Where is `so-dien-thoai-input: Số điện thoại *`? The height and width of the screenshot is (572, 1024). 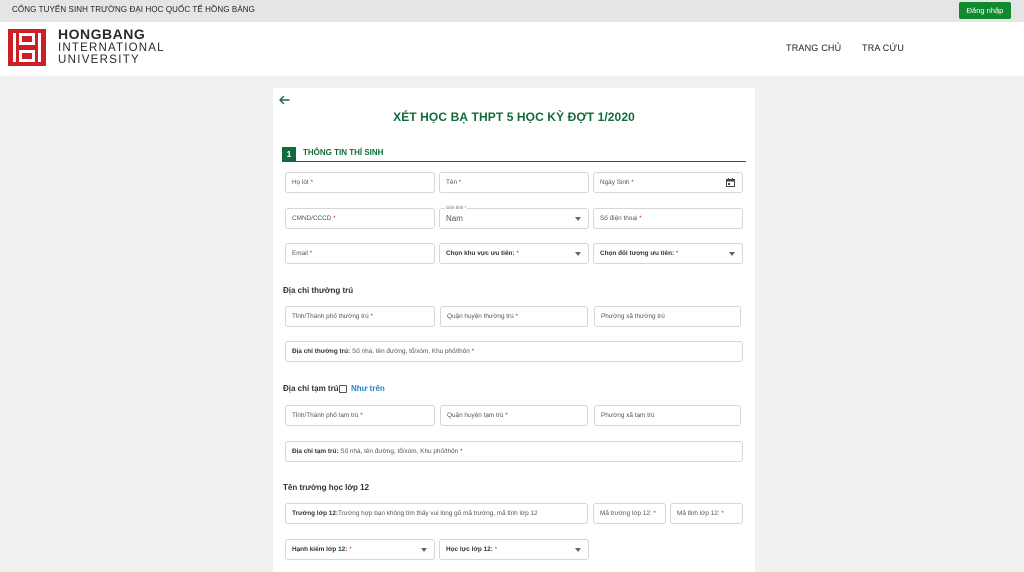 so-dien-thoai-input: Số điện thoại * is located at coordinates (668, 218).